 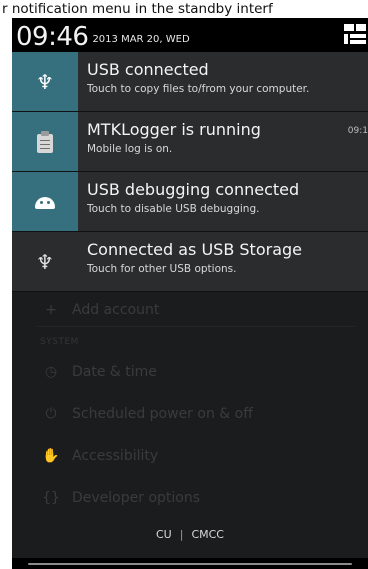 I want to click on carrier-label: CU | CMCC, so click(x=190, y=534).